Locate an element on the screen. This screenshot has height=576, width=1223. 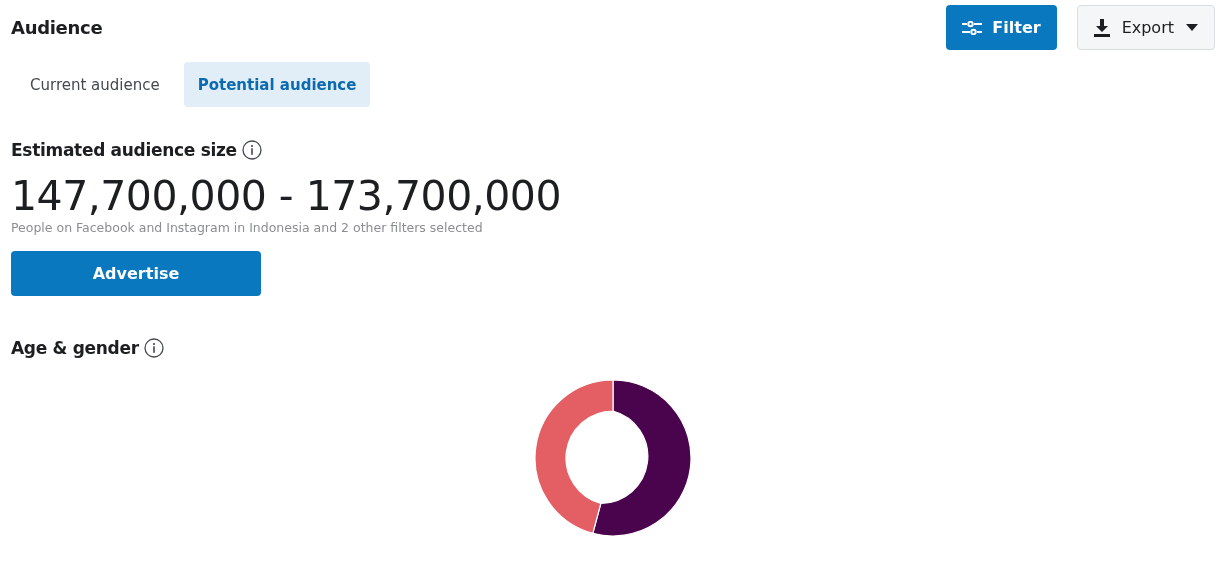
download-icon is located at coordinates (1101, 27).